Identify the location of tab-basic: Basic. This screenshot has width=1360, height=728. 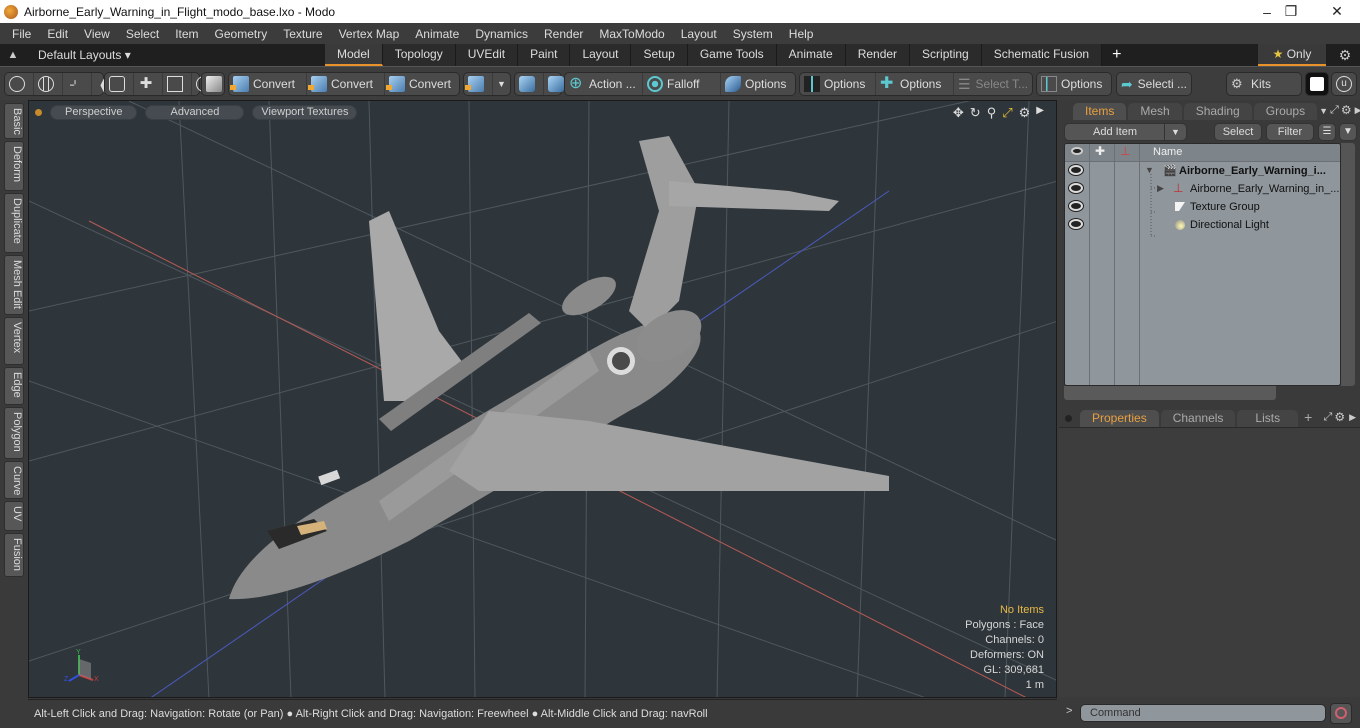
(14, 121).